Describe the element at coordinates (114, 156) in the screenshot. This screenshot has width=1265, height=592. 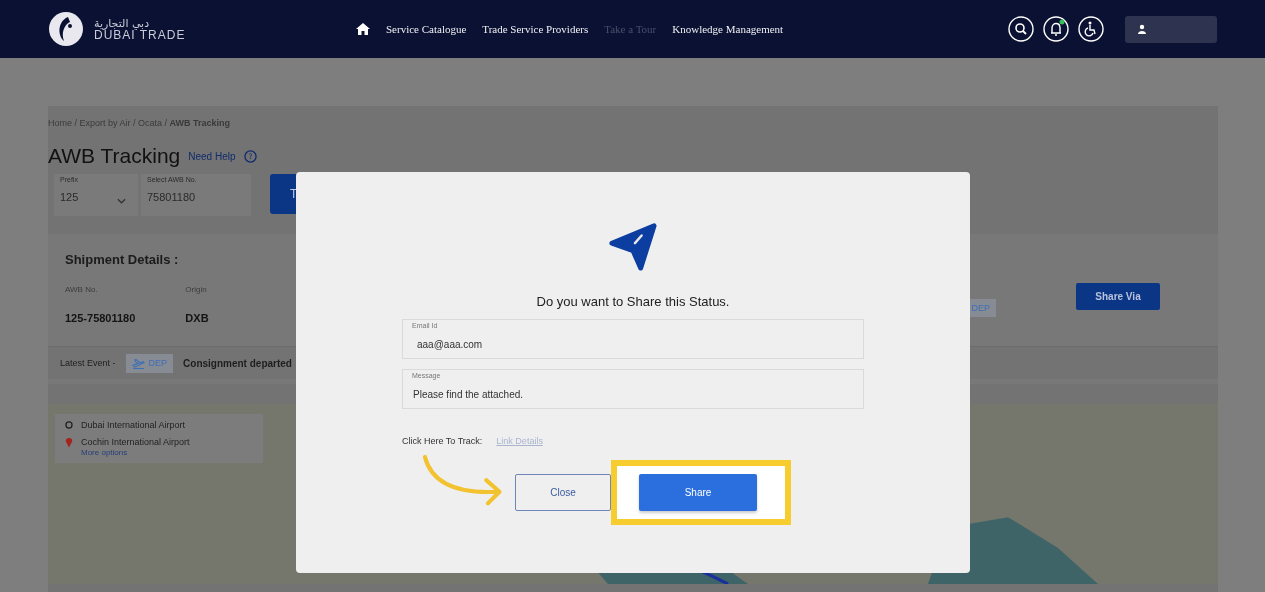
I see `page-title: AWB Tracking` at that location.